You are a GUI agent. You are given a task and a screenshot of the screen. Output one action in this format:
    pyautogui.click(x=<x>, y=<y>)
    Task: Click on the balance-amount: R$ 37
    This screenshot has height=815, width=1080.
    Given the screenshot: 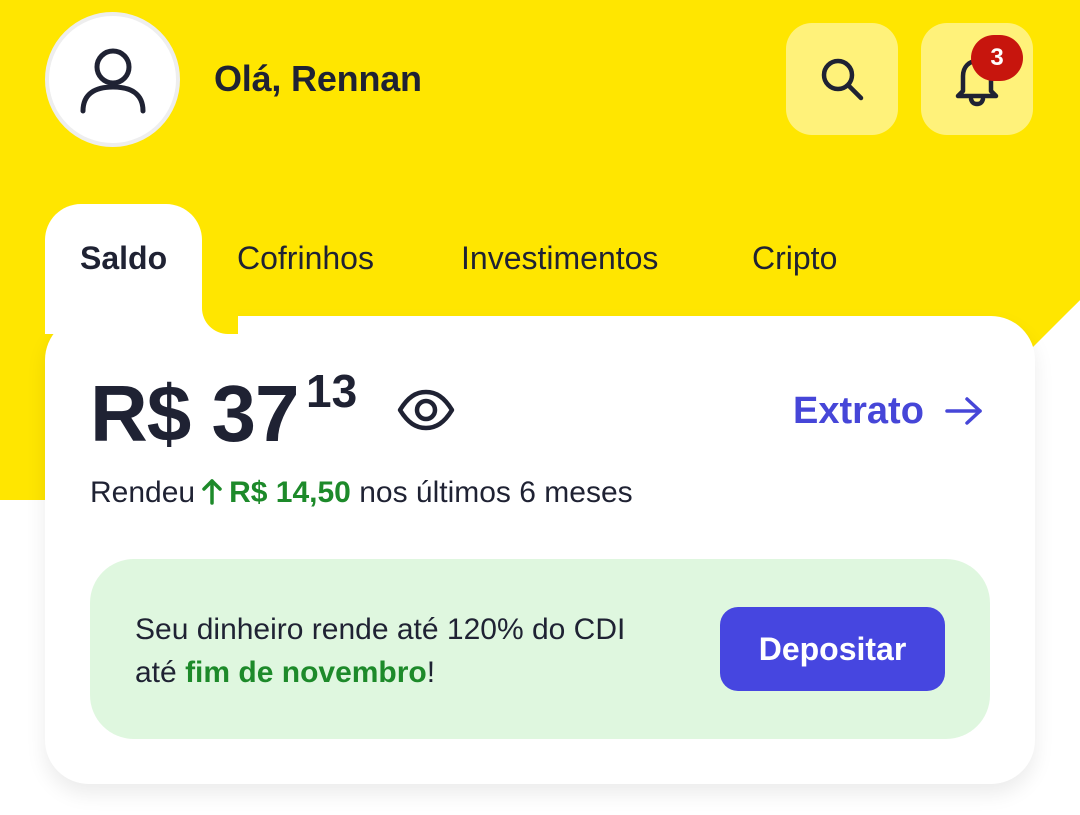 What is the action you would take?
    pyautogui.click(x=194, y=413)
    